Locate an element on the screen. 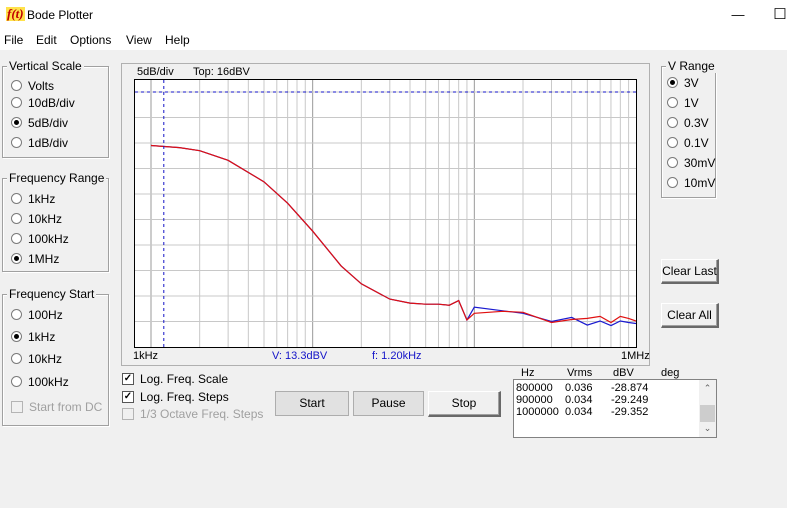  frequency-start-10khz: 10kHz is located at coordinates (36, 359).